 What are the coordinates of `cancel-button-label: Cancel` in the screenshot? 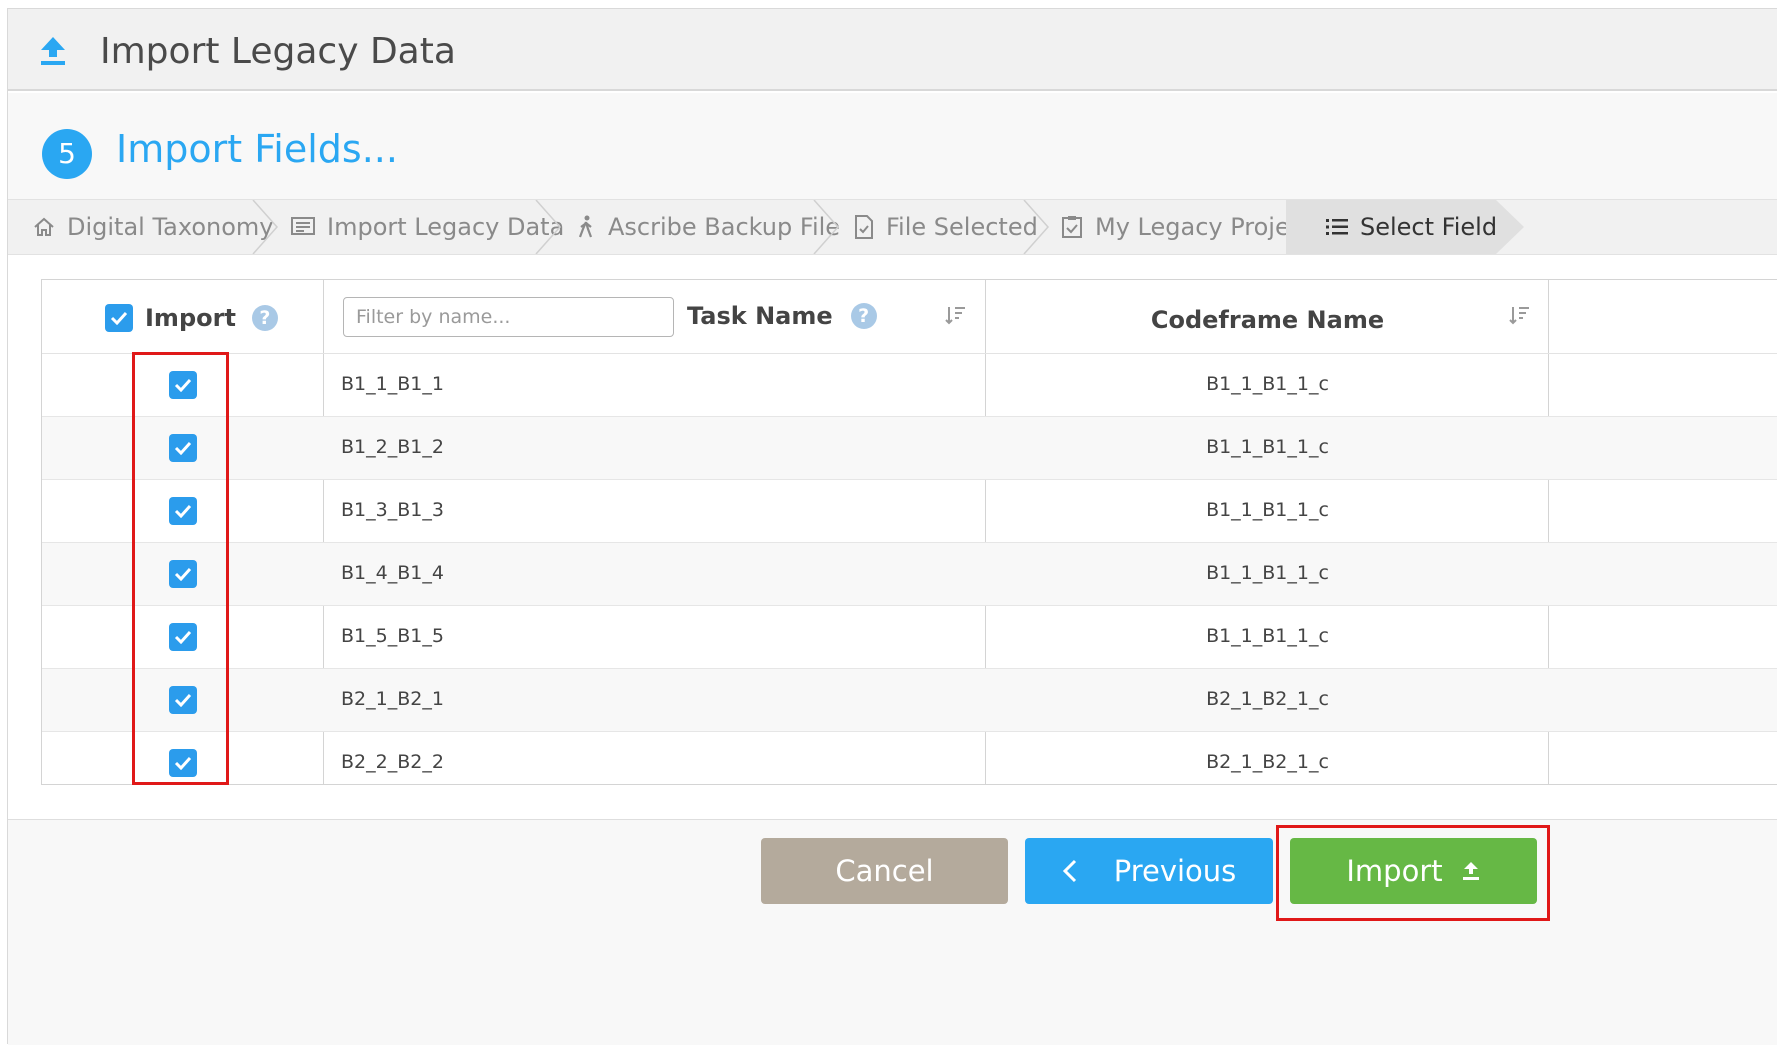 It's located at (884, 871).